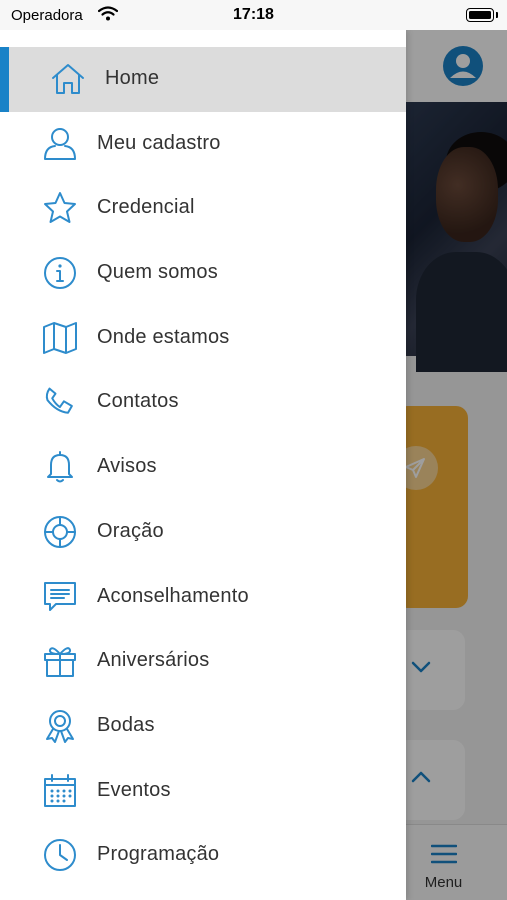 The width and height of the screenshot is (507, 900). I want to click on menu-item-label: Contatos, so click(138, 401).